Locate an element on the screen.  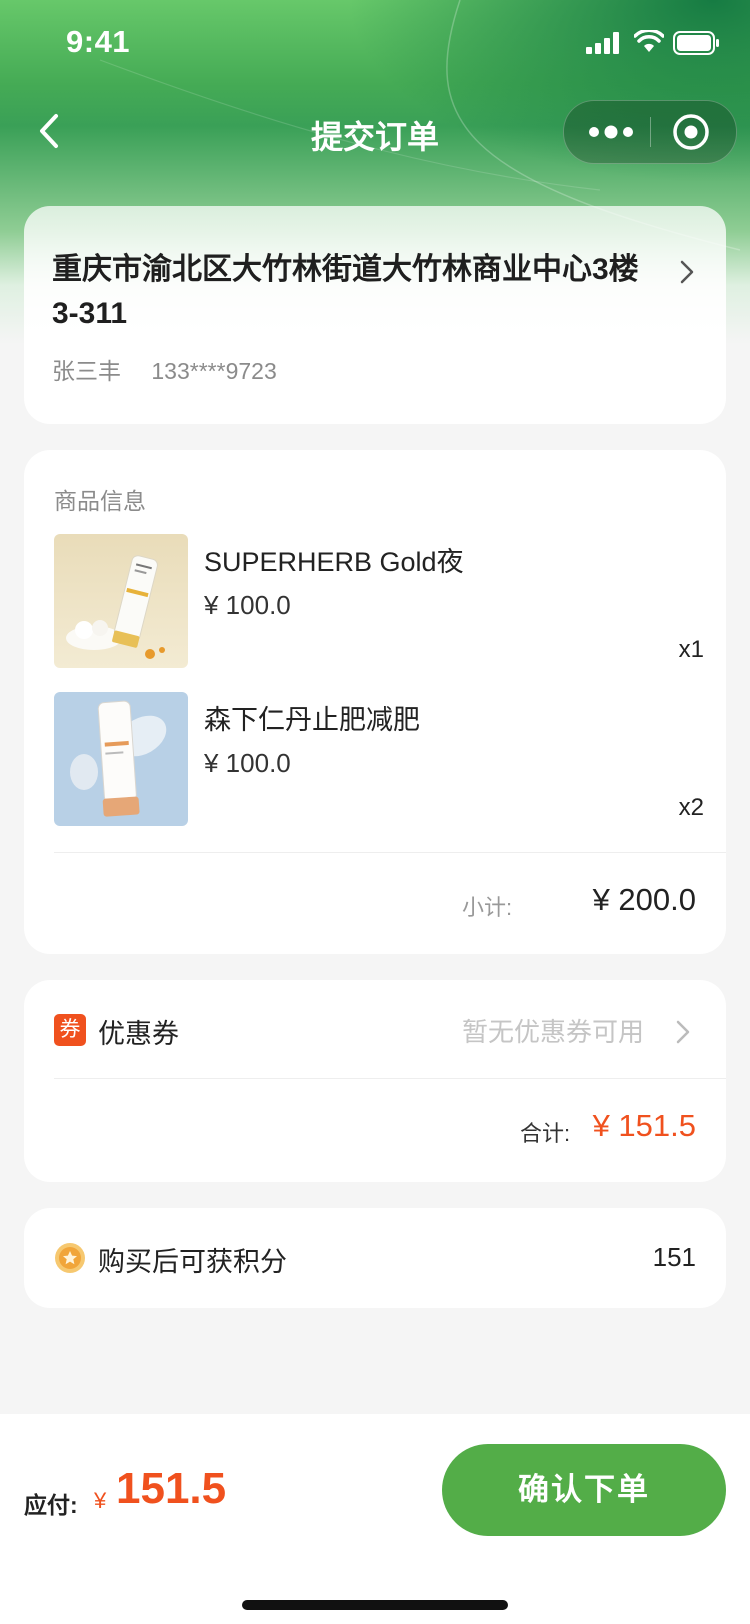
capsule-divider is located at coordinates (650, 132).